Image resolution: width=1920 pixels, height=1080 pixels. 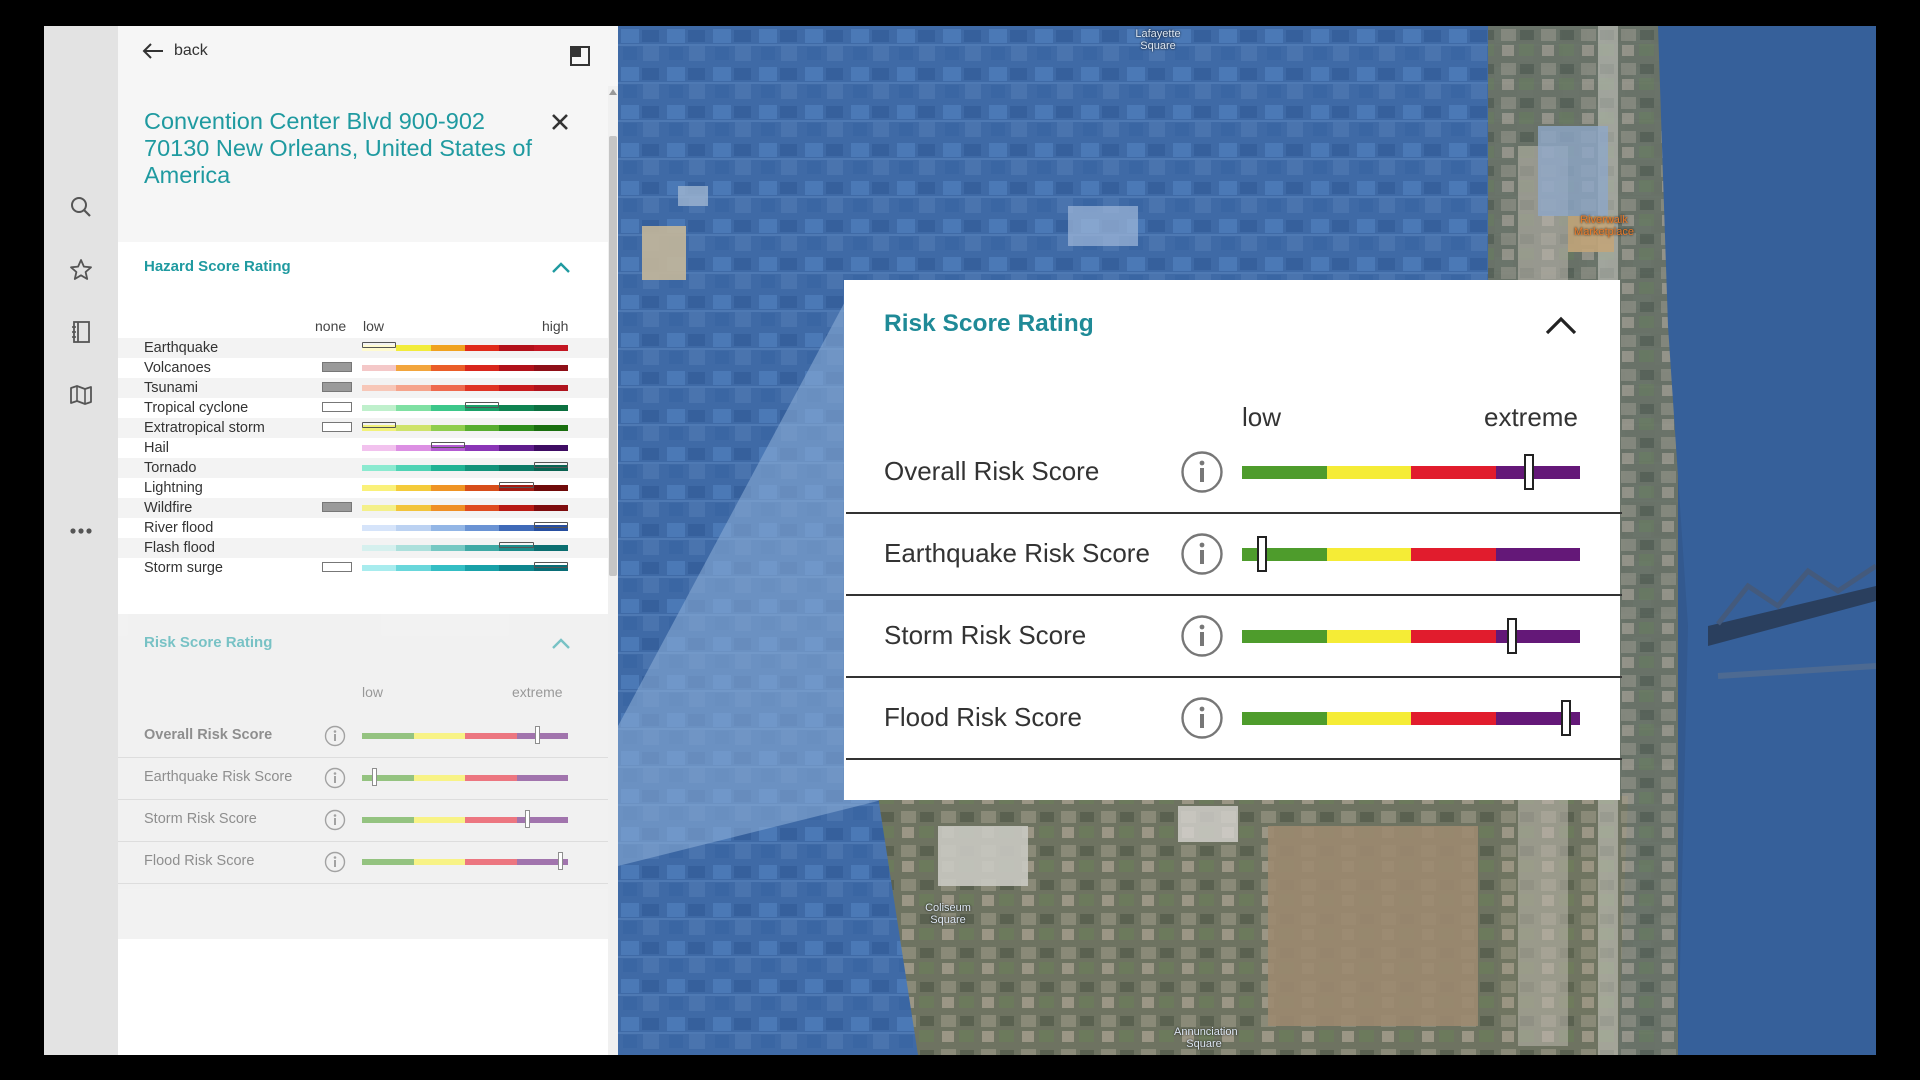 I want to click on scale-low-label: low, so click(x=374, y=326).